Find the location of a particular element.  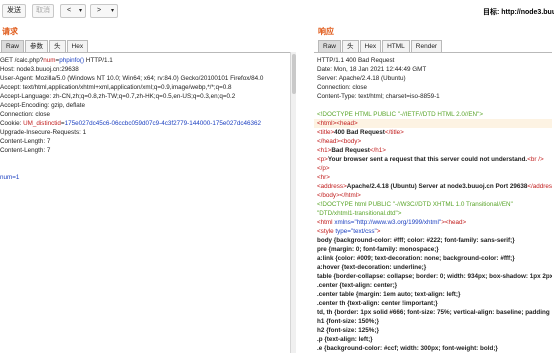

response-line: Connection: close is located at coordinates (342, 87).